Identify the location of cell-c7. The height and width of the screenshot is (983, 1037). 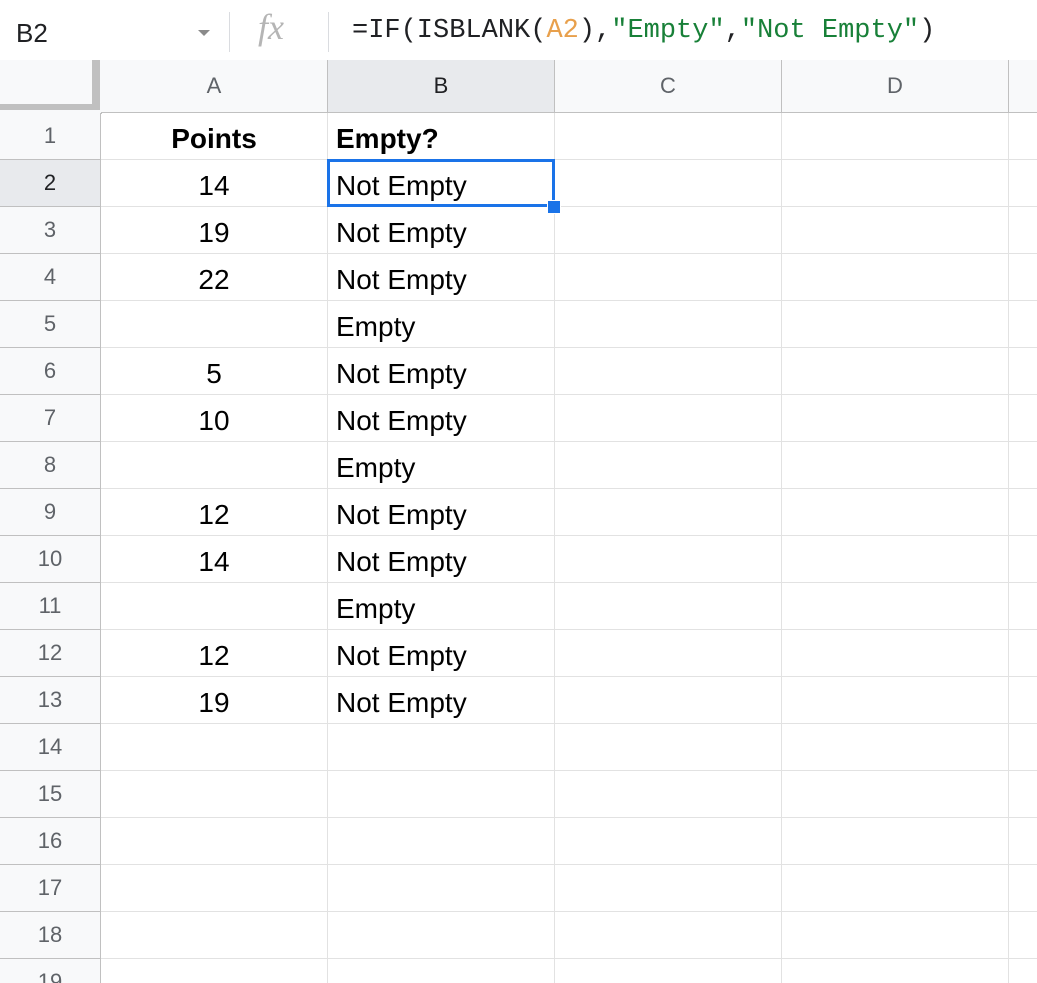
(668, 418).